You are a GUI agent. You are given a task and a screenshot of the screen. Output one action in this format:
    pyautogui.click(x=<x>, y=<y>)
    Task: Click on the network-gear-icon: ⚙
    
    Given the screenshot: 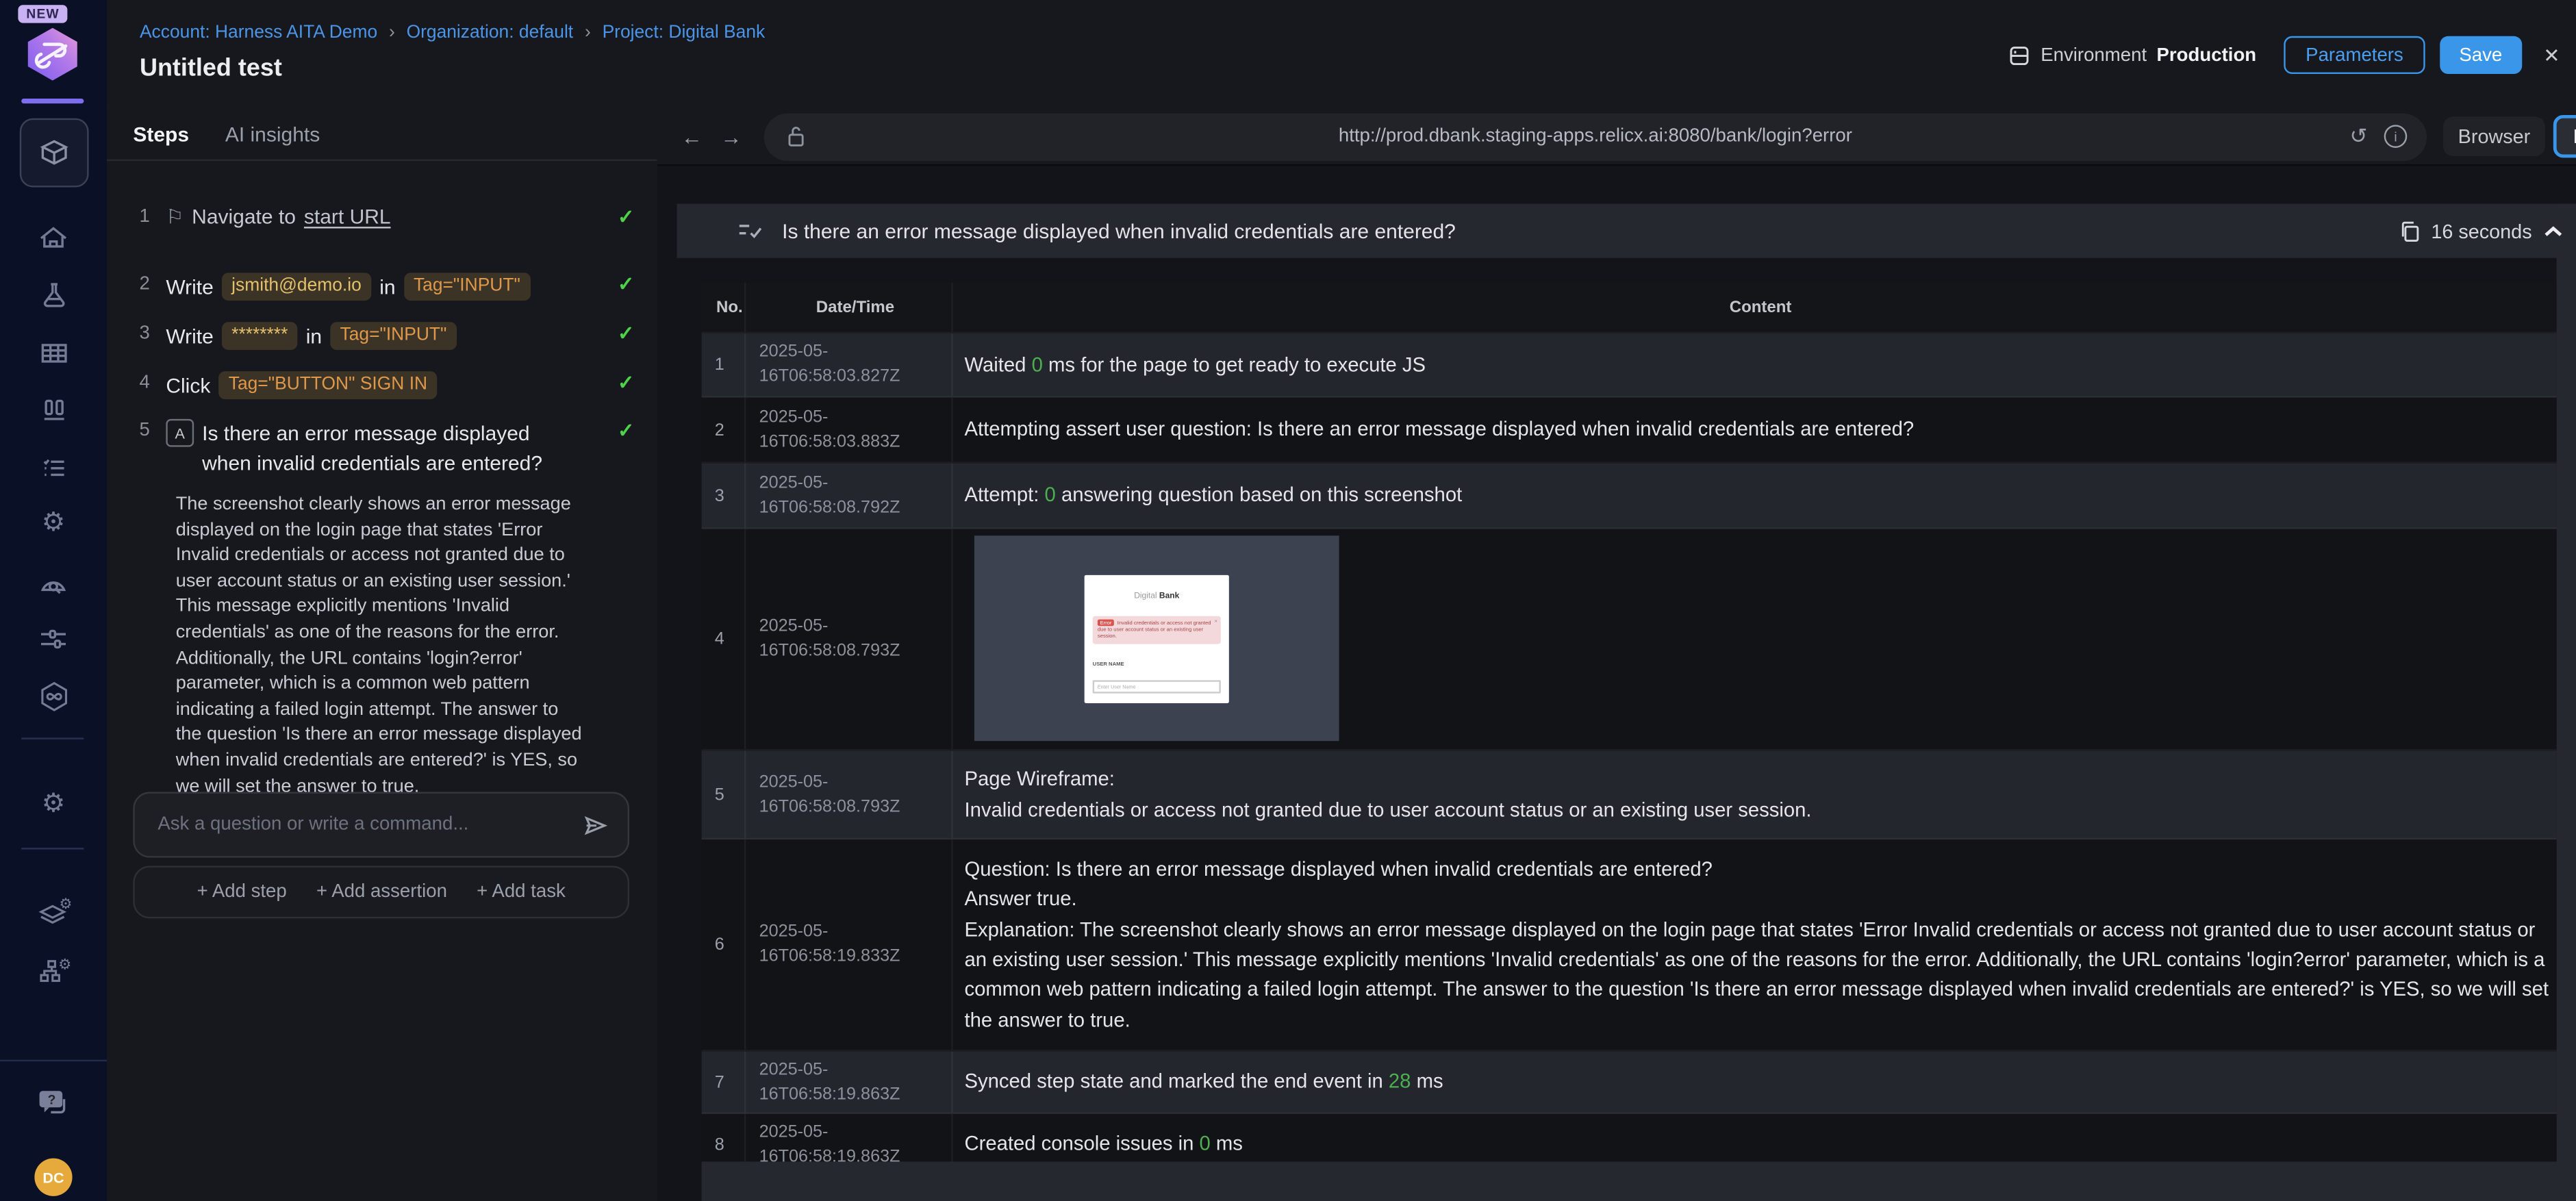 What is the action you would take?
    pyautogui.click(x=55, y=970)
    